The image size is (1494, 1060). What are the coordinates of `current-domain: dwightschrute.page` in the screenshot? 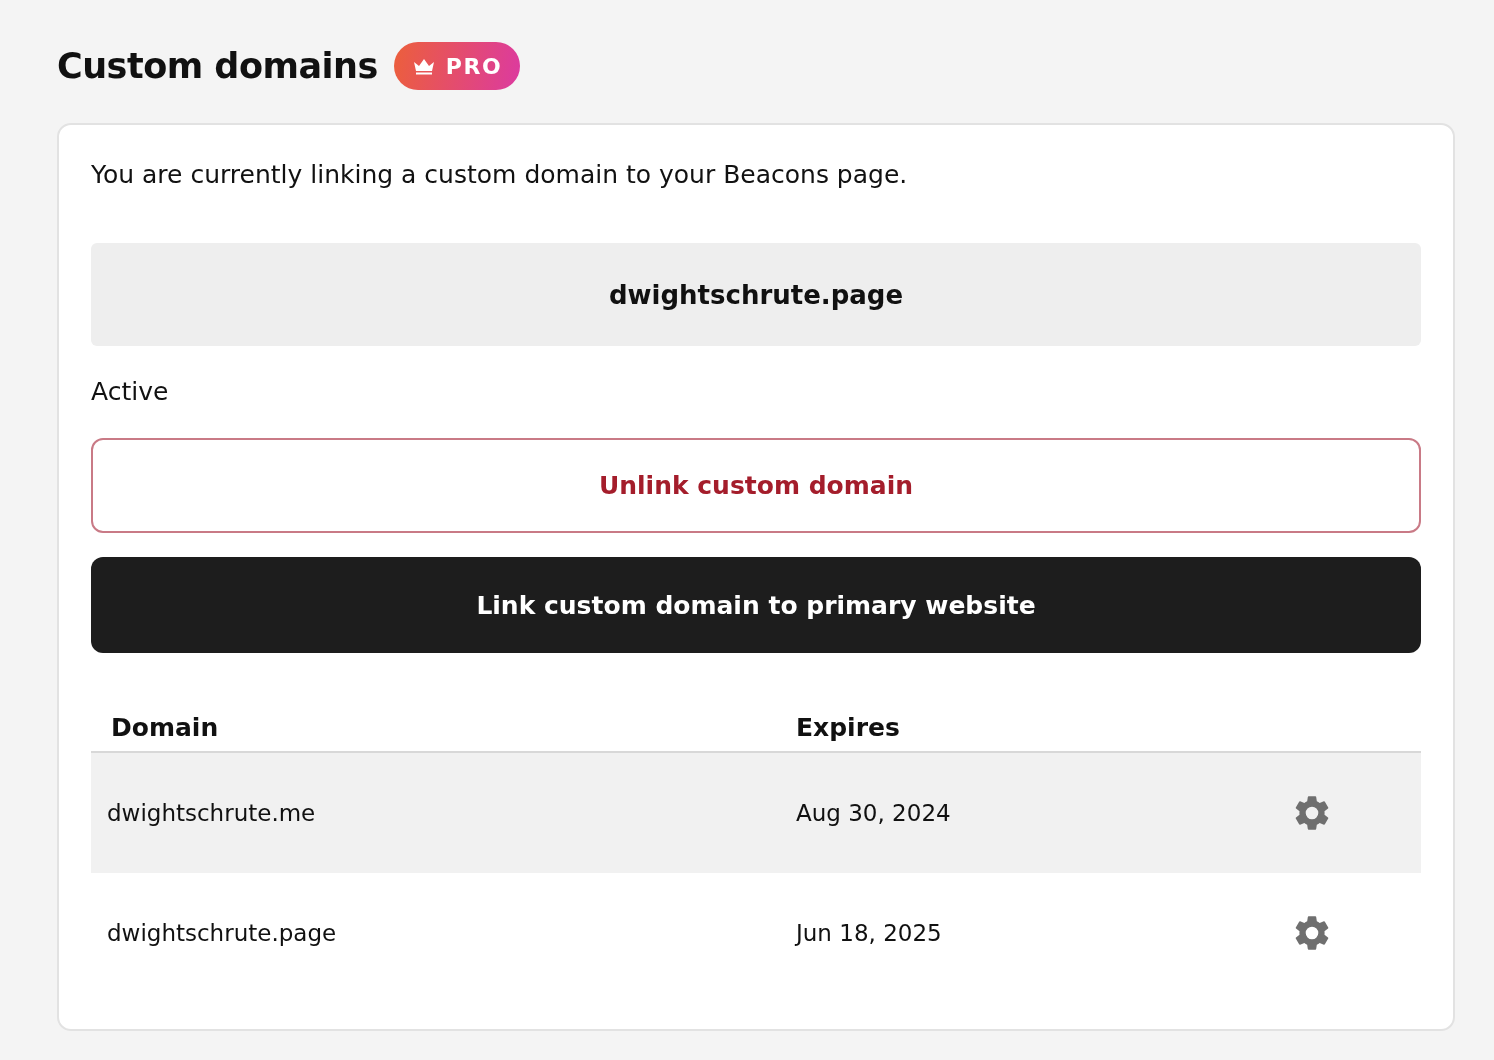 It's located at (756, 294).